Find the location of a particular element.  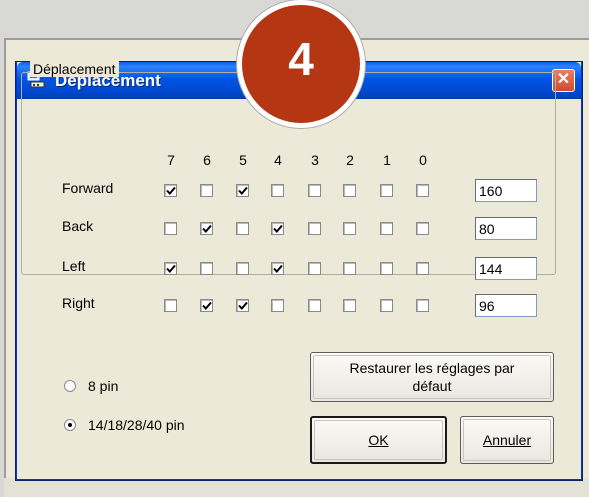

bit-column-header: 6 is located at coordinates (207, 160).